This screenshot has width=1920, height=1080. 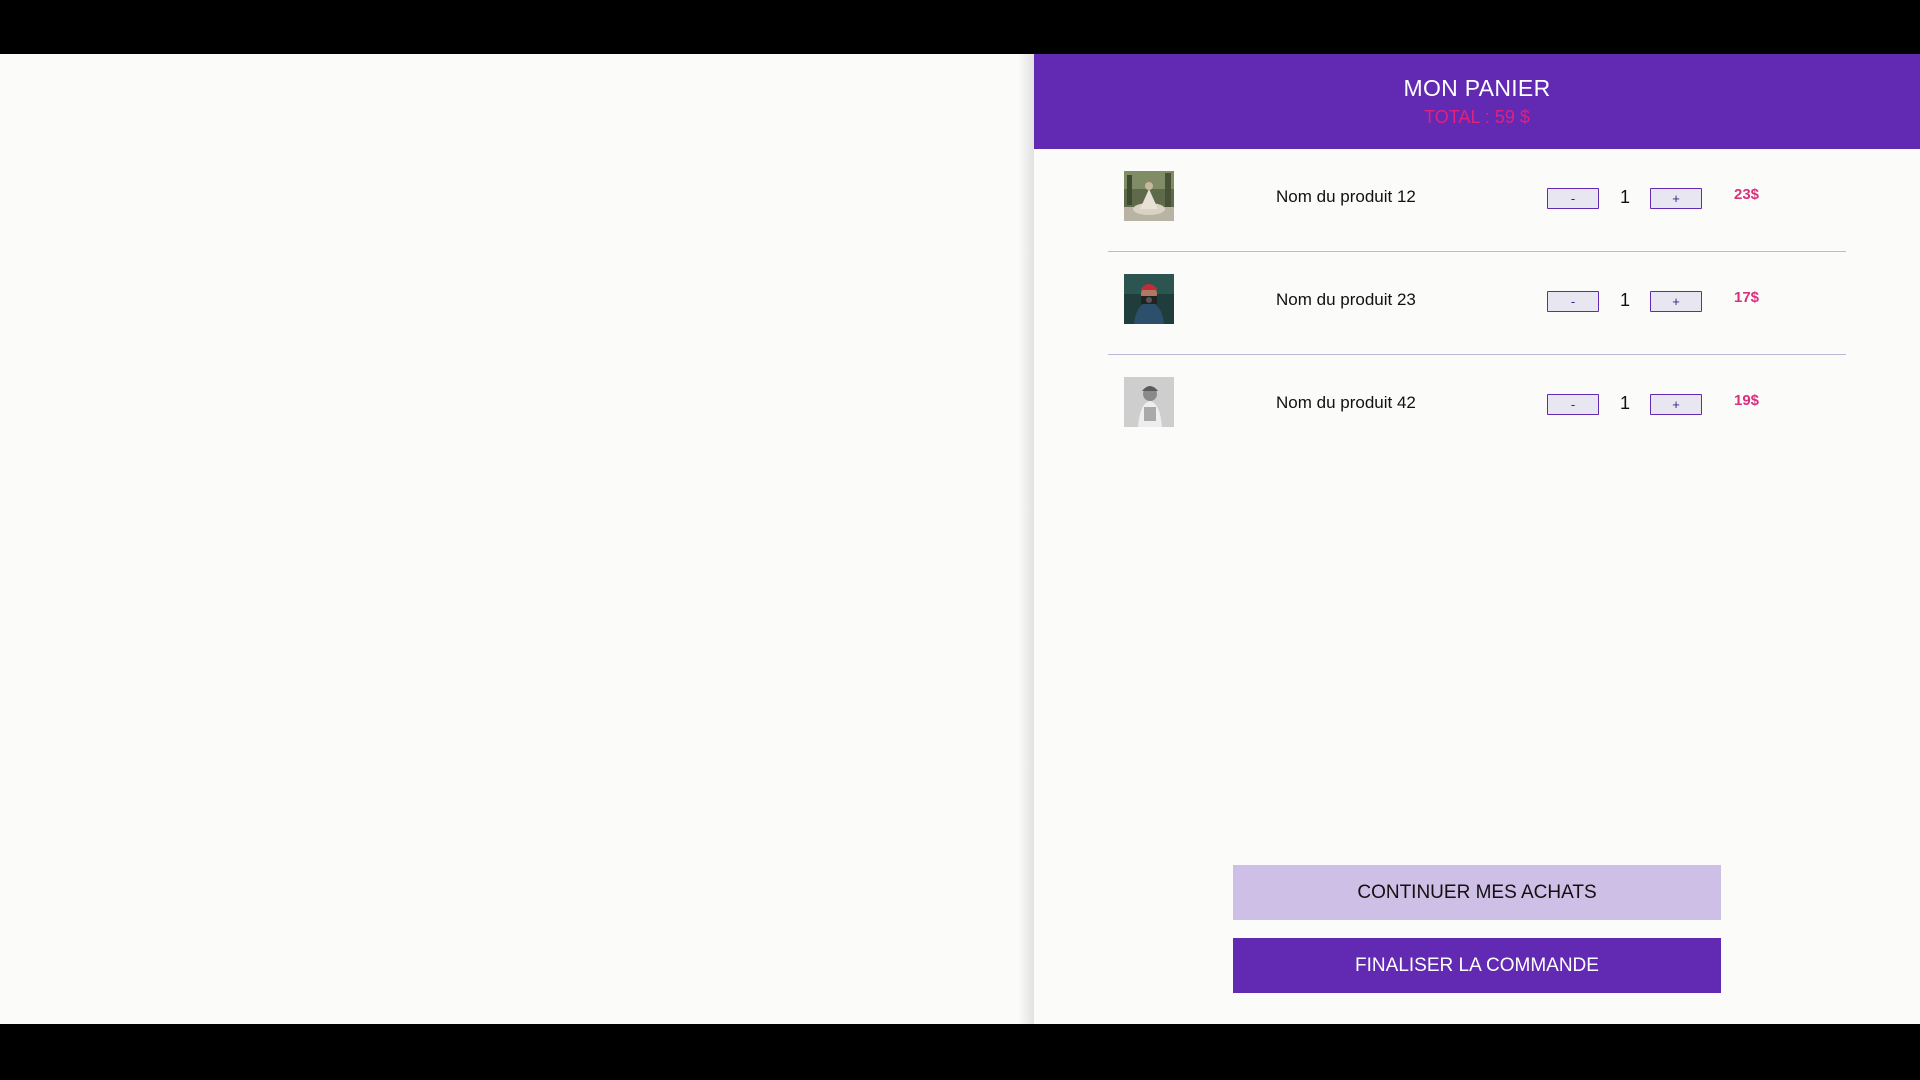 I want to click on cart-item: Nom du produit 12 - 1 + 23$, so click(x=1477, y=200).